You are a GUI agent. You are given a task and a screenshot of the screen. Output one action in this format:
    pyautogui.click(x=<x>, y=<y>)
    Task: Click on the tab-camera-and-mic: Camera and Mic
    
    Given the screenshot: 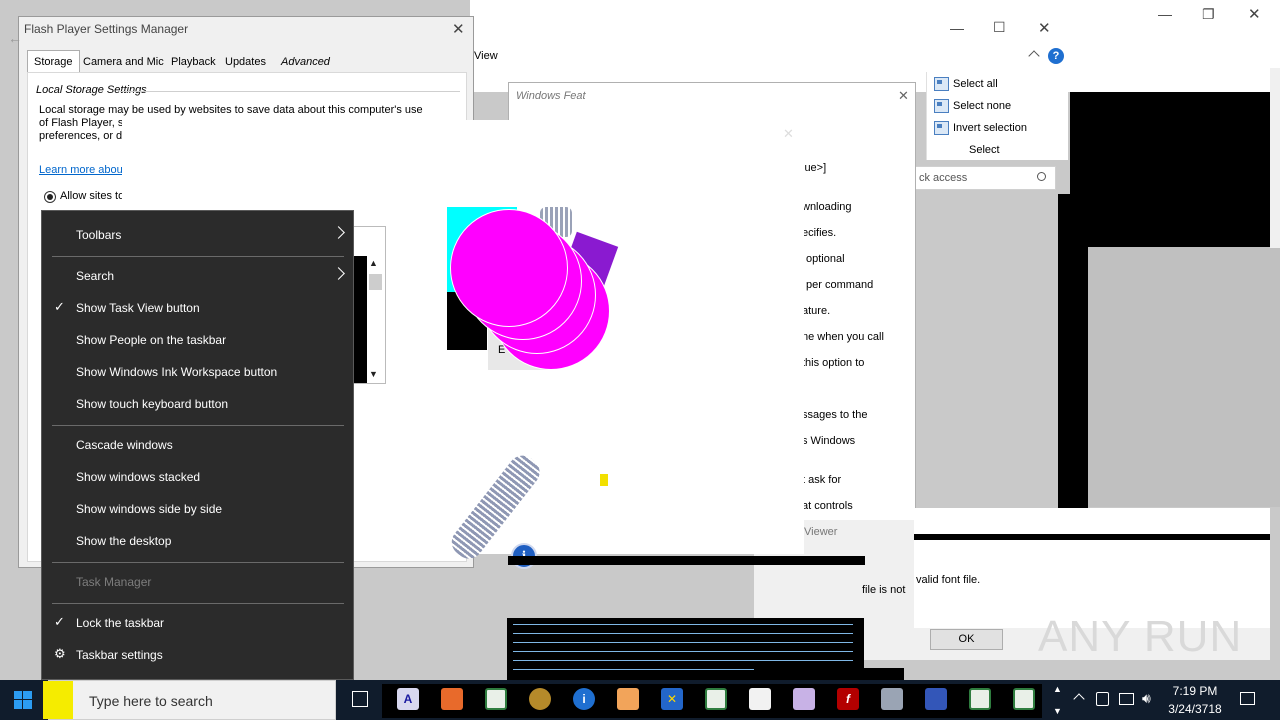 What is the action you would take?
    pyautogui.click(x=123, y=61)
    